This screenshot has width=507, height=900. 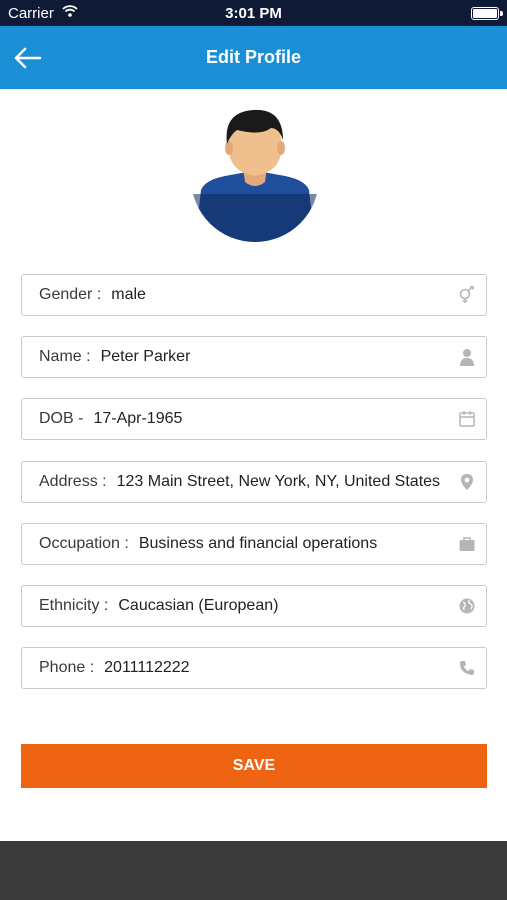 What do you see at coordinates (258, 543) in the screenshot?
I see `occupation-value: Business and financial operations` at bounding box center [258, 543].